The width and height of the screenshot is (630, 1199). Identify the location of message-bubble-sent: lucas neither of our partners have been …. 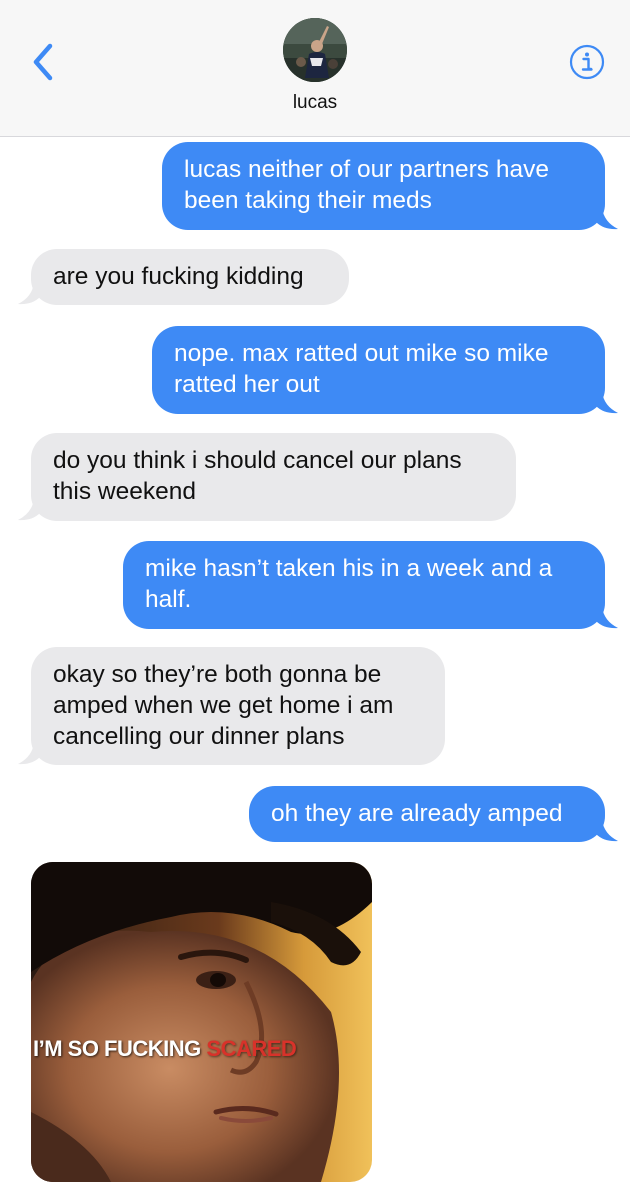
(383, 186).